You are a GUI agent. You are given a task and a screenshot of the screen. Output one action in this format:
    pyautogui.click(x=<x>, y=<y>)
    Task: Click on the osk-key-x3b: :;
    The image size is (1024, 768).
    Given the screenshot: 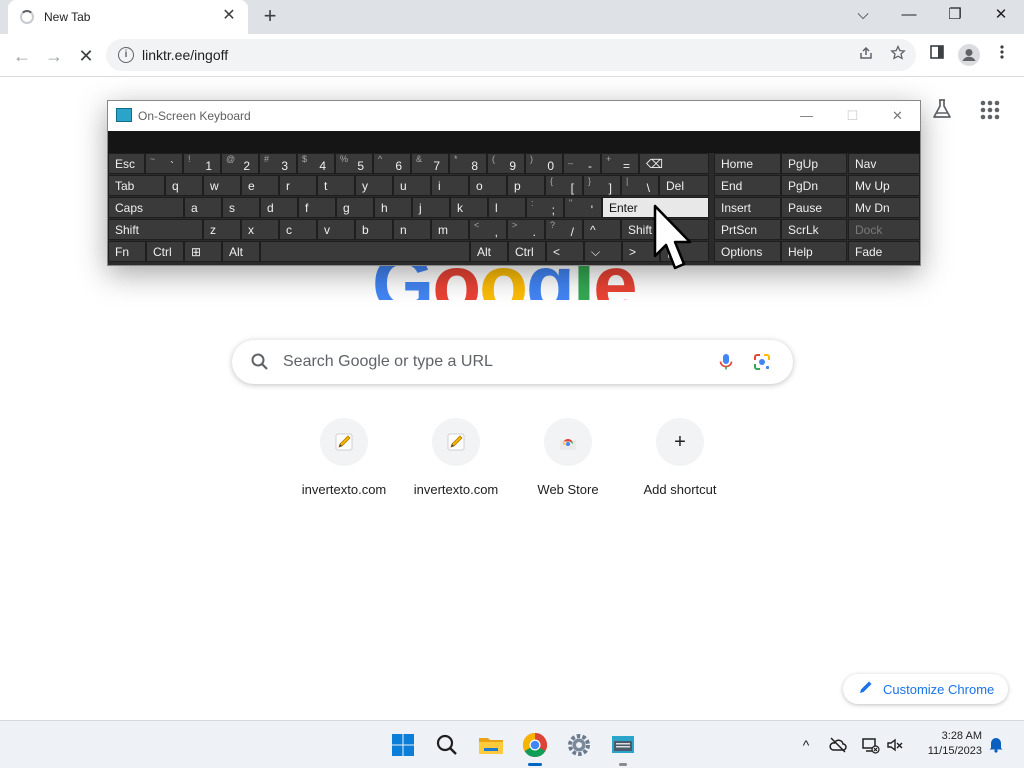 What is the action you would take?
    pyautogui.click(x=545, y=207)
    